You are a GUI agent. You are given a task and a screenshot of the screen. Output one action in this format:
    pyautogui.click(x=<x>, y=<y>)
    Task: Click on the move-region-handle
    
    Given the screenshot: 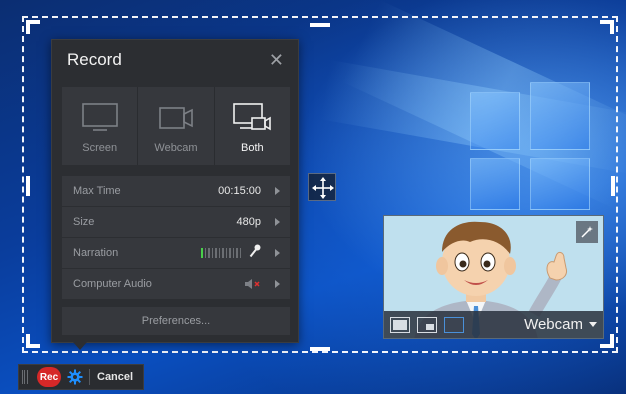 What is the action you would take?
    pyautogui.click(x=322, y=187)
    